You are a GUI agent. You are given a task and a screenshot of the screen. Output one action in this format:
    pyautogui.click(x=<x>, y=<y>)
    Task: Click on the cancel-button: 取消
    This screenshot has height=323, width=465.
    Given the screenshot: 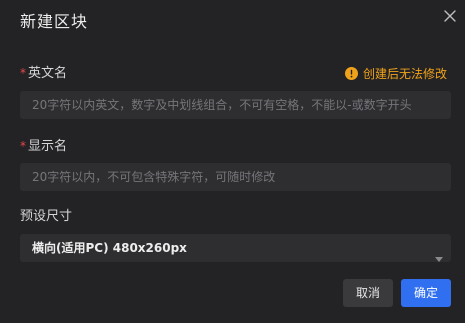 What is the action you would take?
    pyautogui.click(x=368, y=293)
    